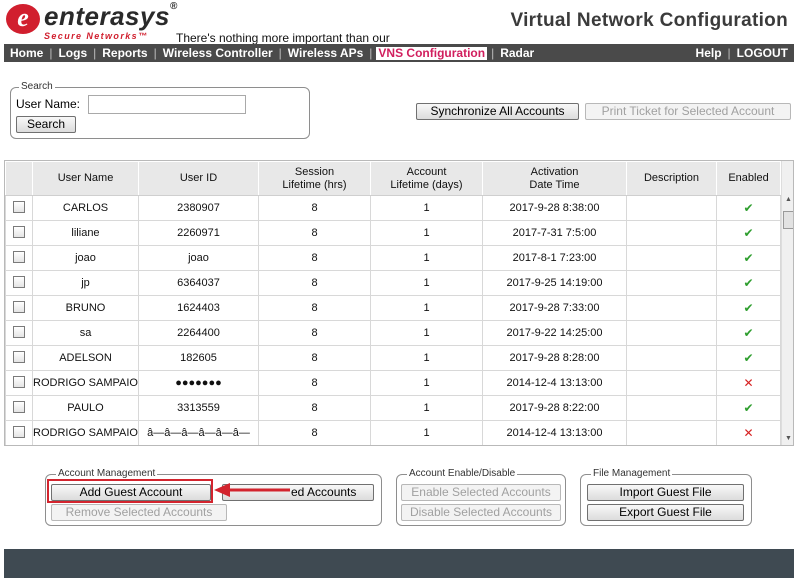 This screenshot has width=798, height=578. What do you see at coordinates (85, 308) in the screenshot?
I see `user-name-cell: BRUNO` at bounding box center [85, 308].